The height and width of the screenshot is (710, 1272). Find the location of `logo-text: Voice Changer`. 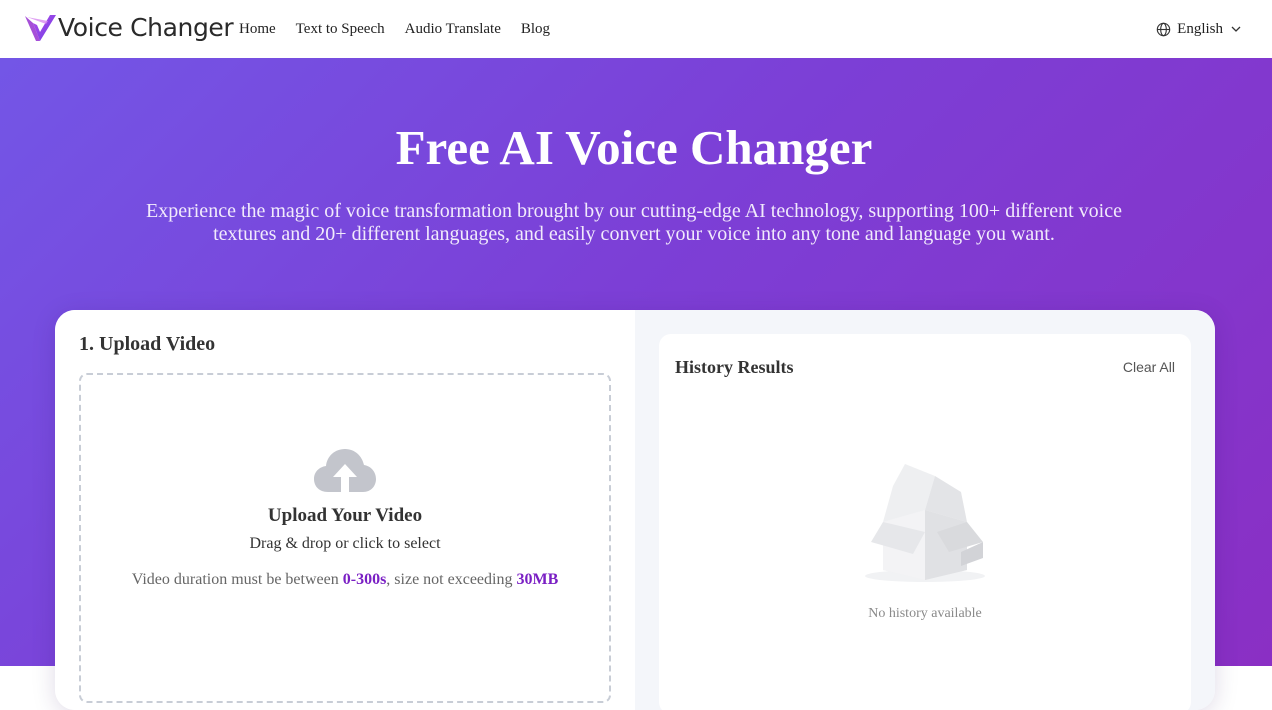

logo-text: Voice Changer is located at coordinates (146, 27).